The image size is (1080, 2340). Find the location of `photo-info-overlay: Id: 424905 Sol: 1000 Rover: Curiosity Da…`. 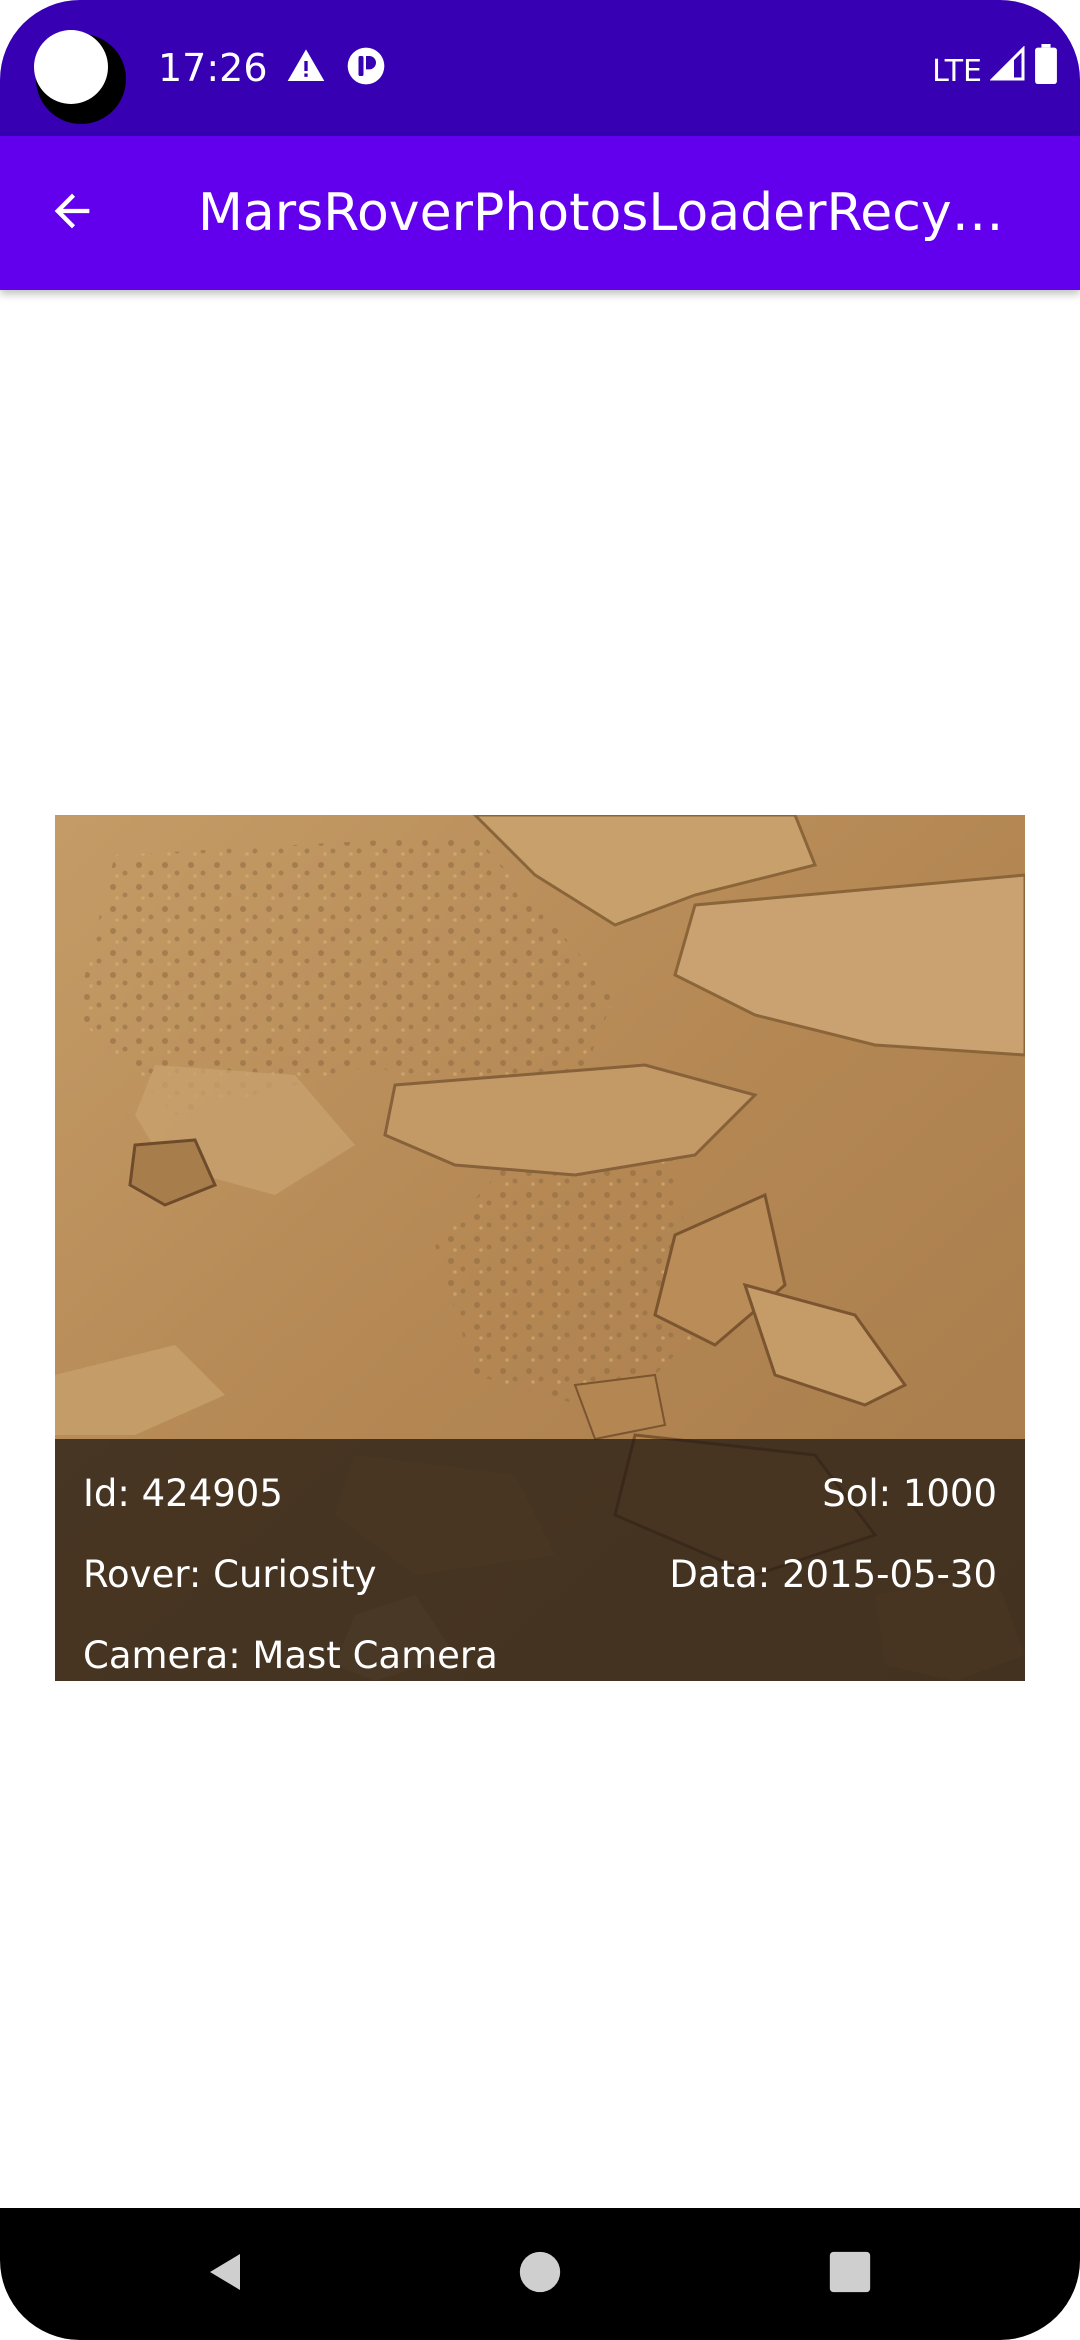

photo-info-overlay: Id: 424905 Sol: 1000 Rover: Curiosity Da… is located at coordinates (540, 1560).